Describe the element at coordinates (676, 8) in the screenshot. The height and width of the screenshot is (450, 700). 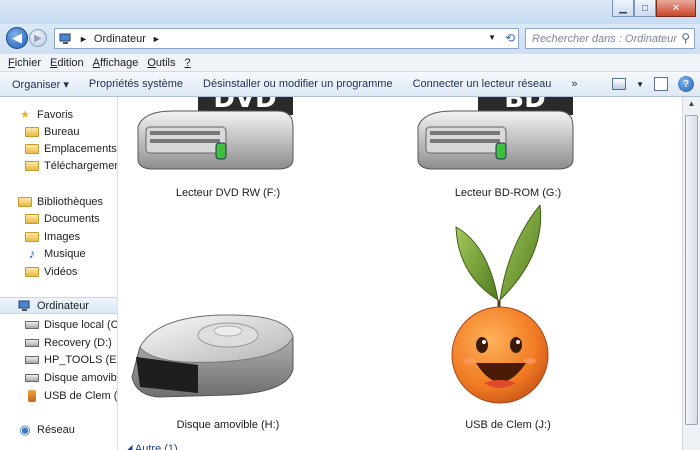
I see `close-button: ✕` at that location.